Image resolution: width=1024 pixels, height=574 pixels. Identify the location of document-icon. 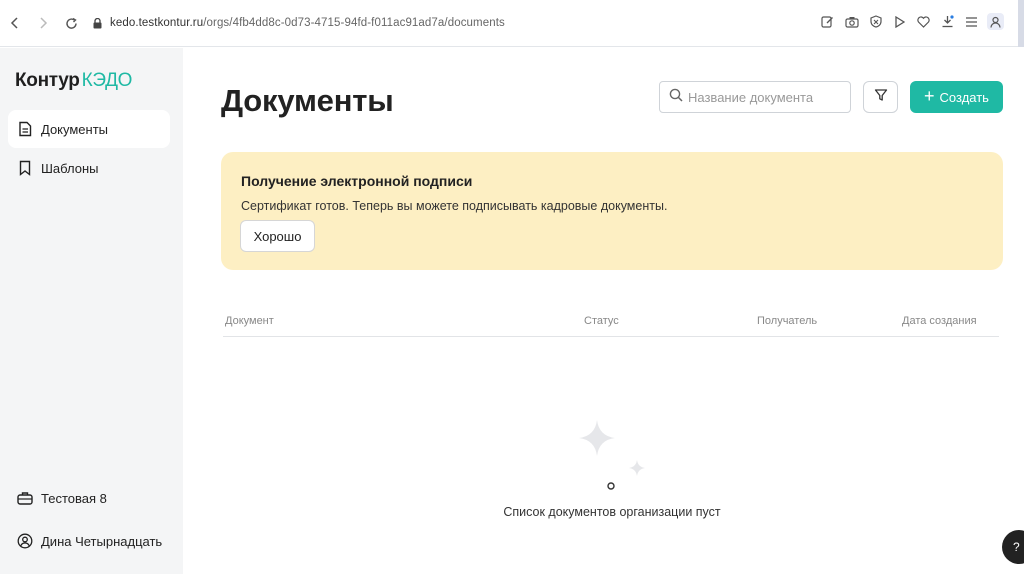
(25, 129).